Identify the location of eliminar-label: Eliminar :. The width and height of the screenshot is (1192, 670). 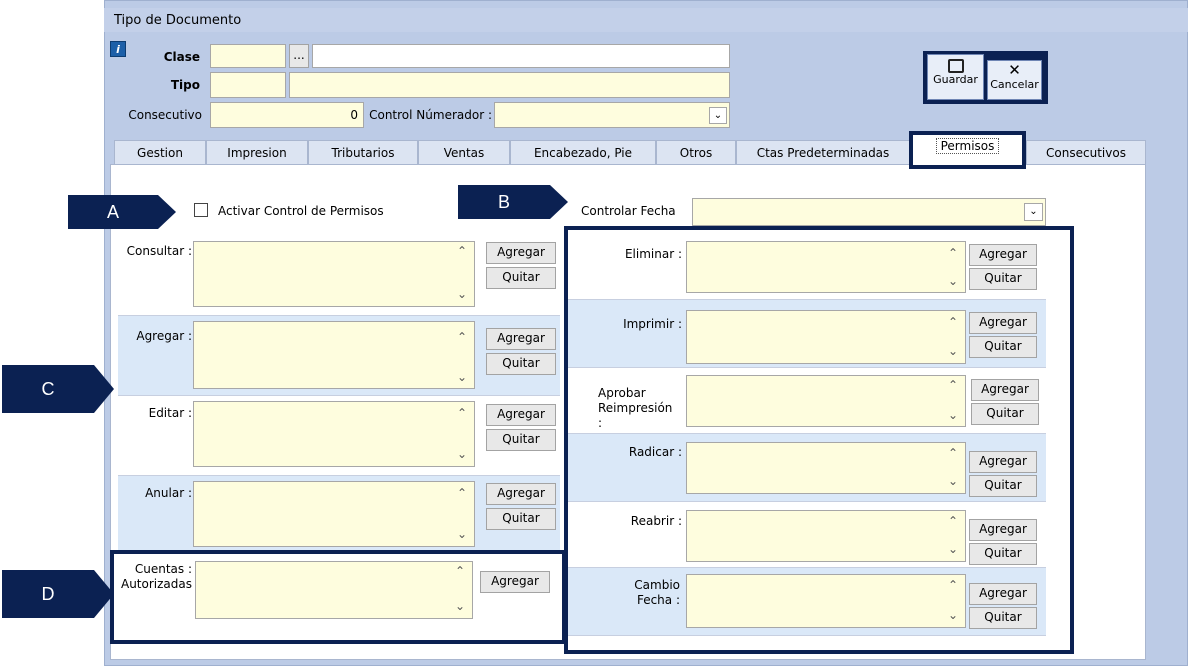
(653, 254).